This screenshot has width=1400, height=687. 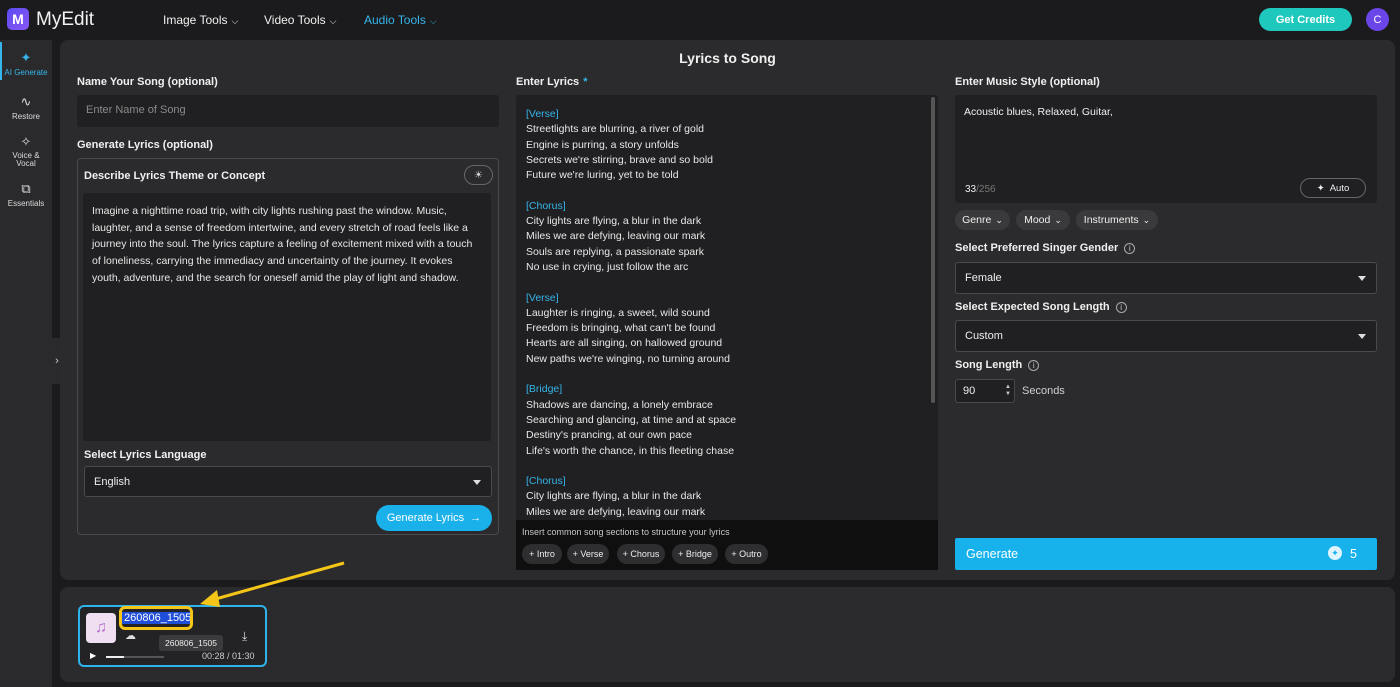 What do you see at coordinates (200, 20) in the screenshot?
I see `nav-image-tools: Image Tools ⌵` at bounding box center [200, 20].